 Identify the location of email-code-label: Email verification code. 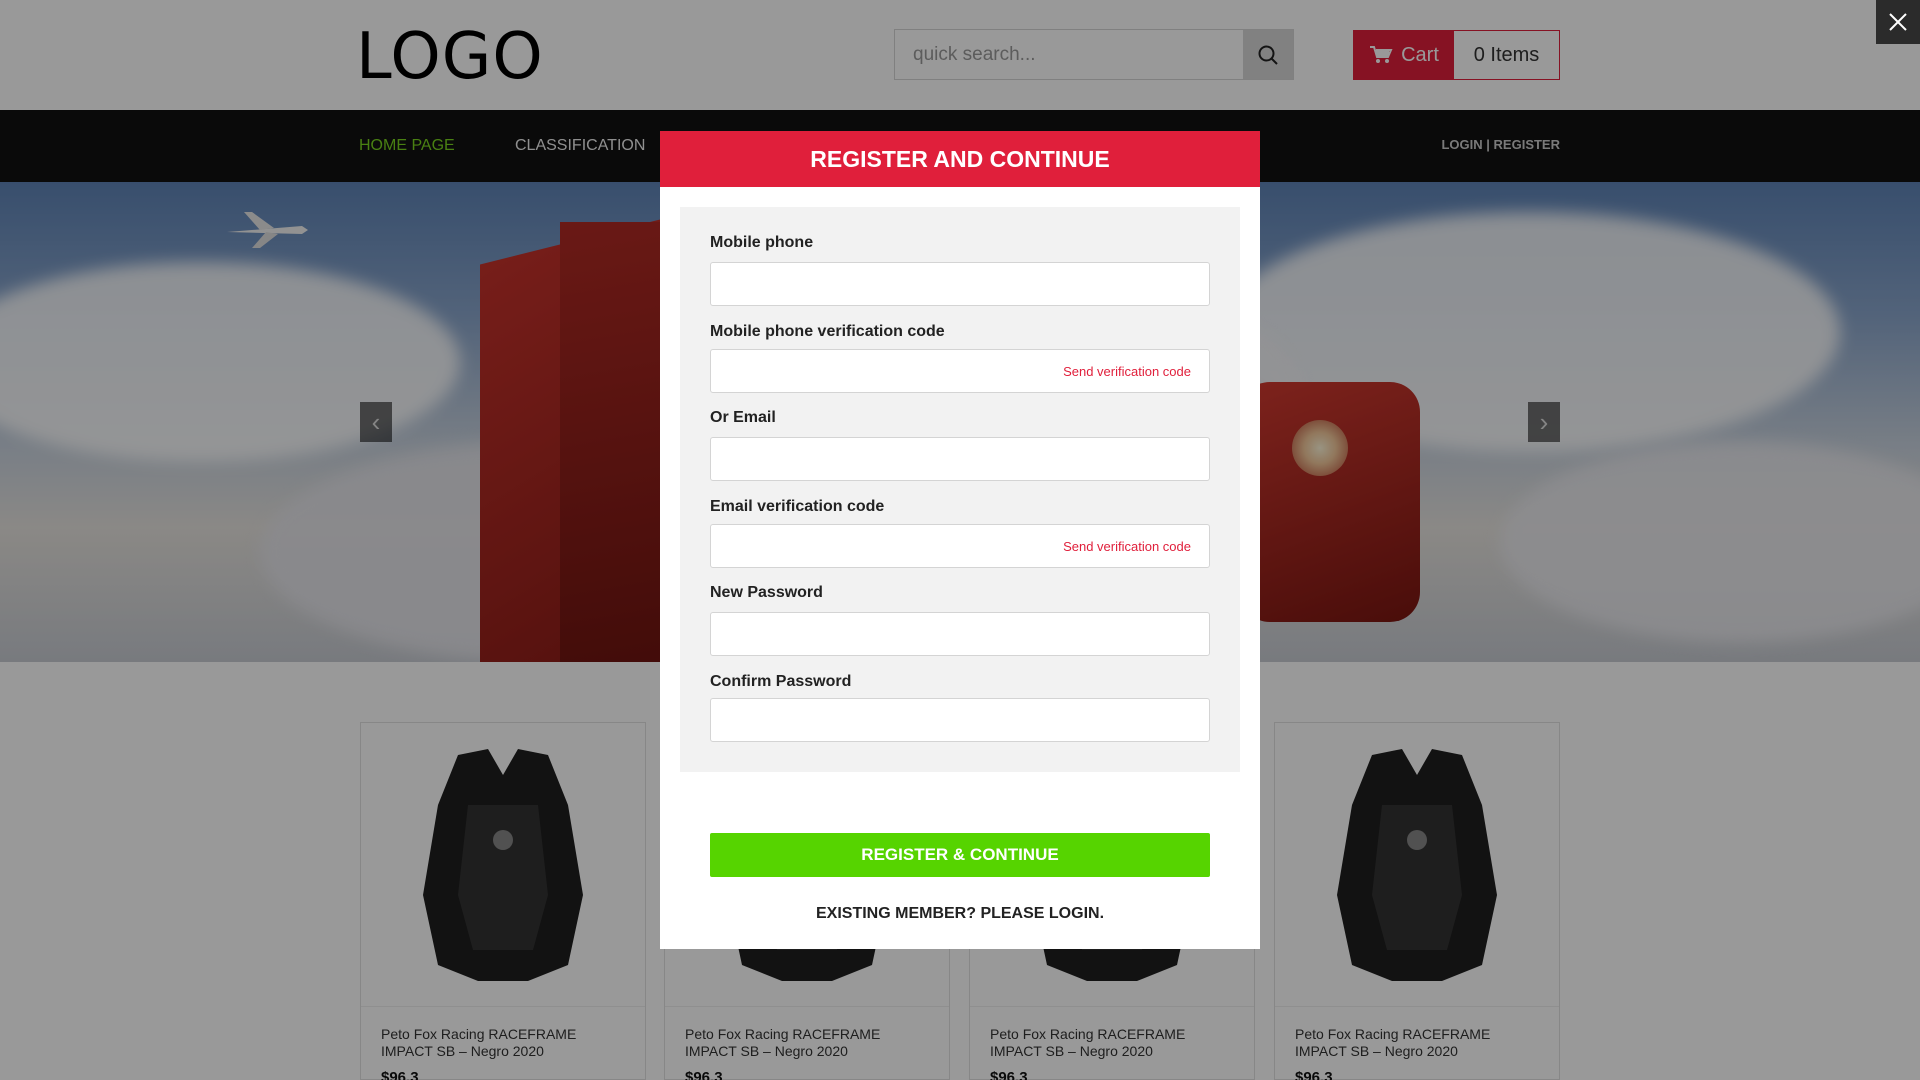
(797, 506).